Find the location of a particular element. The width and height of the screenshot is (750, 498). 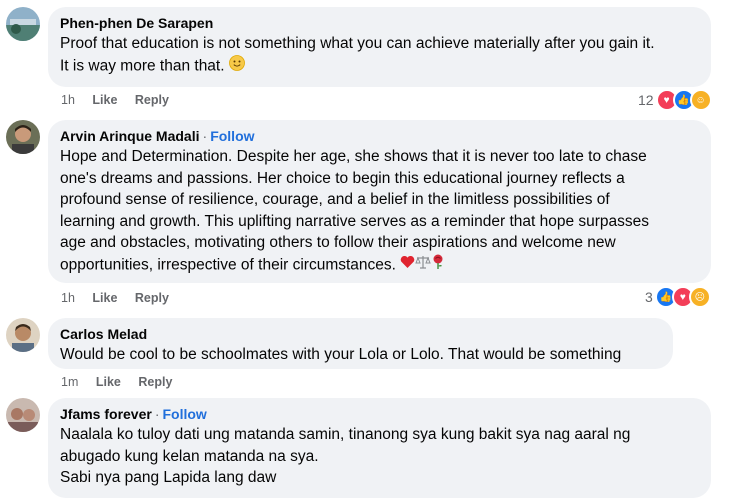

reaction-count: 3 is located at coordinates (649, 297).